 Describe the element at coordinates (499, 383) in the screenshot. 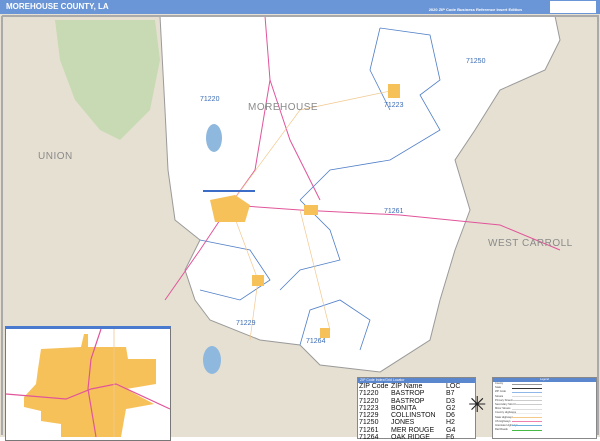

I see `legend-label: County` at that location.